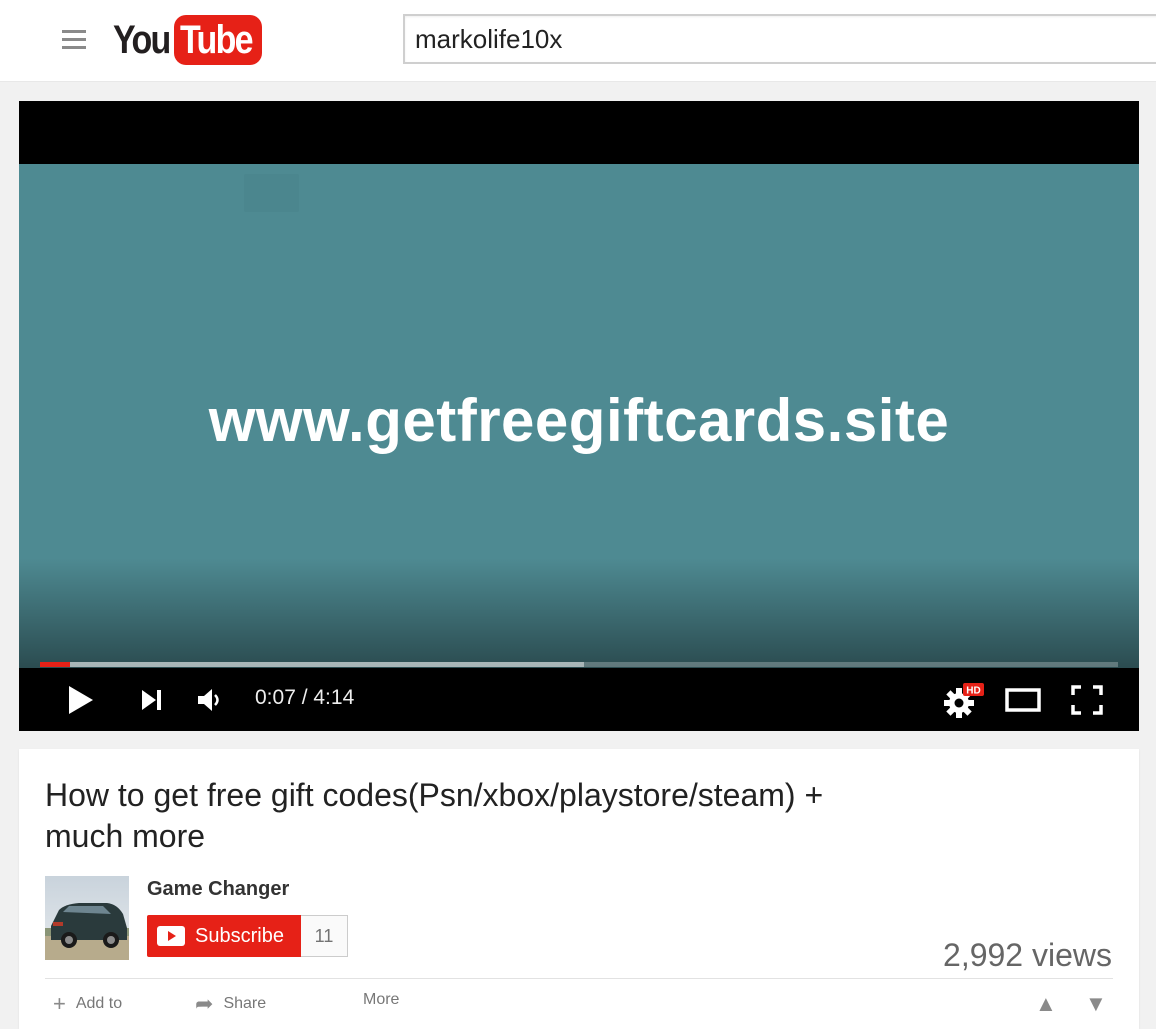 This screenshot has height=1029, width=1156. I want to click on gear-icon: HD, so click(964, 700).